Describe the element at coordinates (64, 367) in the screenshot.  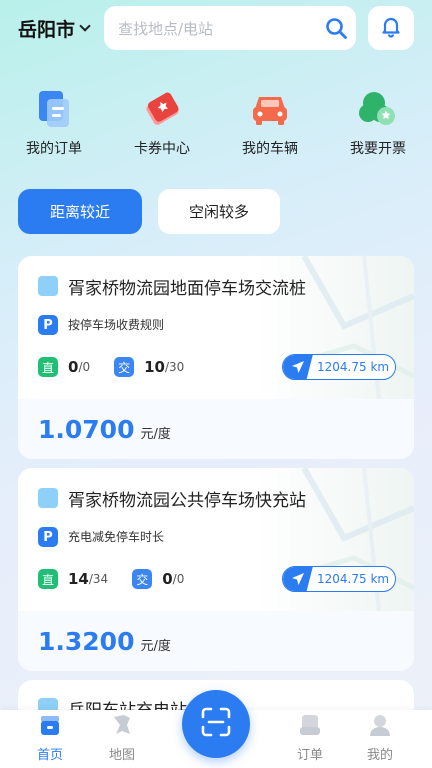
I see `direct-count: 直 0/0` at that location.